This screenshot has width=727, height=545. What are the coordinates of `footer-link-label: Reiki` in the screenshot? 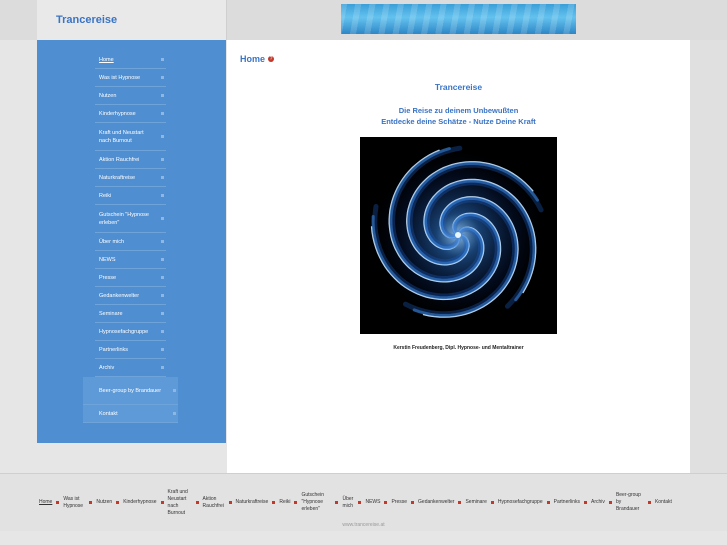 It's located at (285, 502).